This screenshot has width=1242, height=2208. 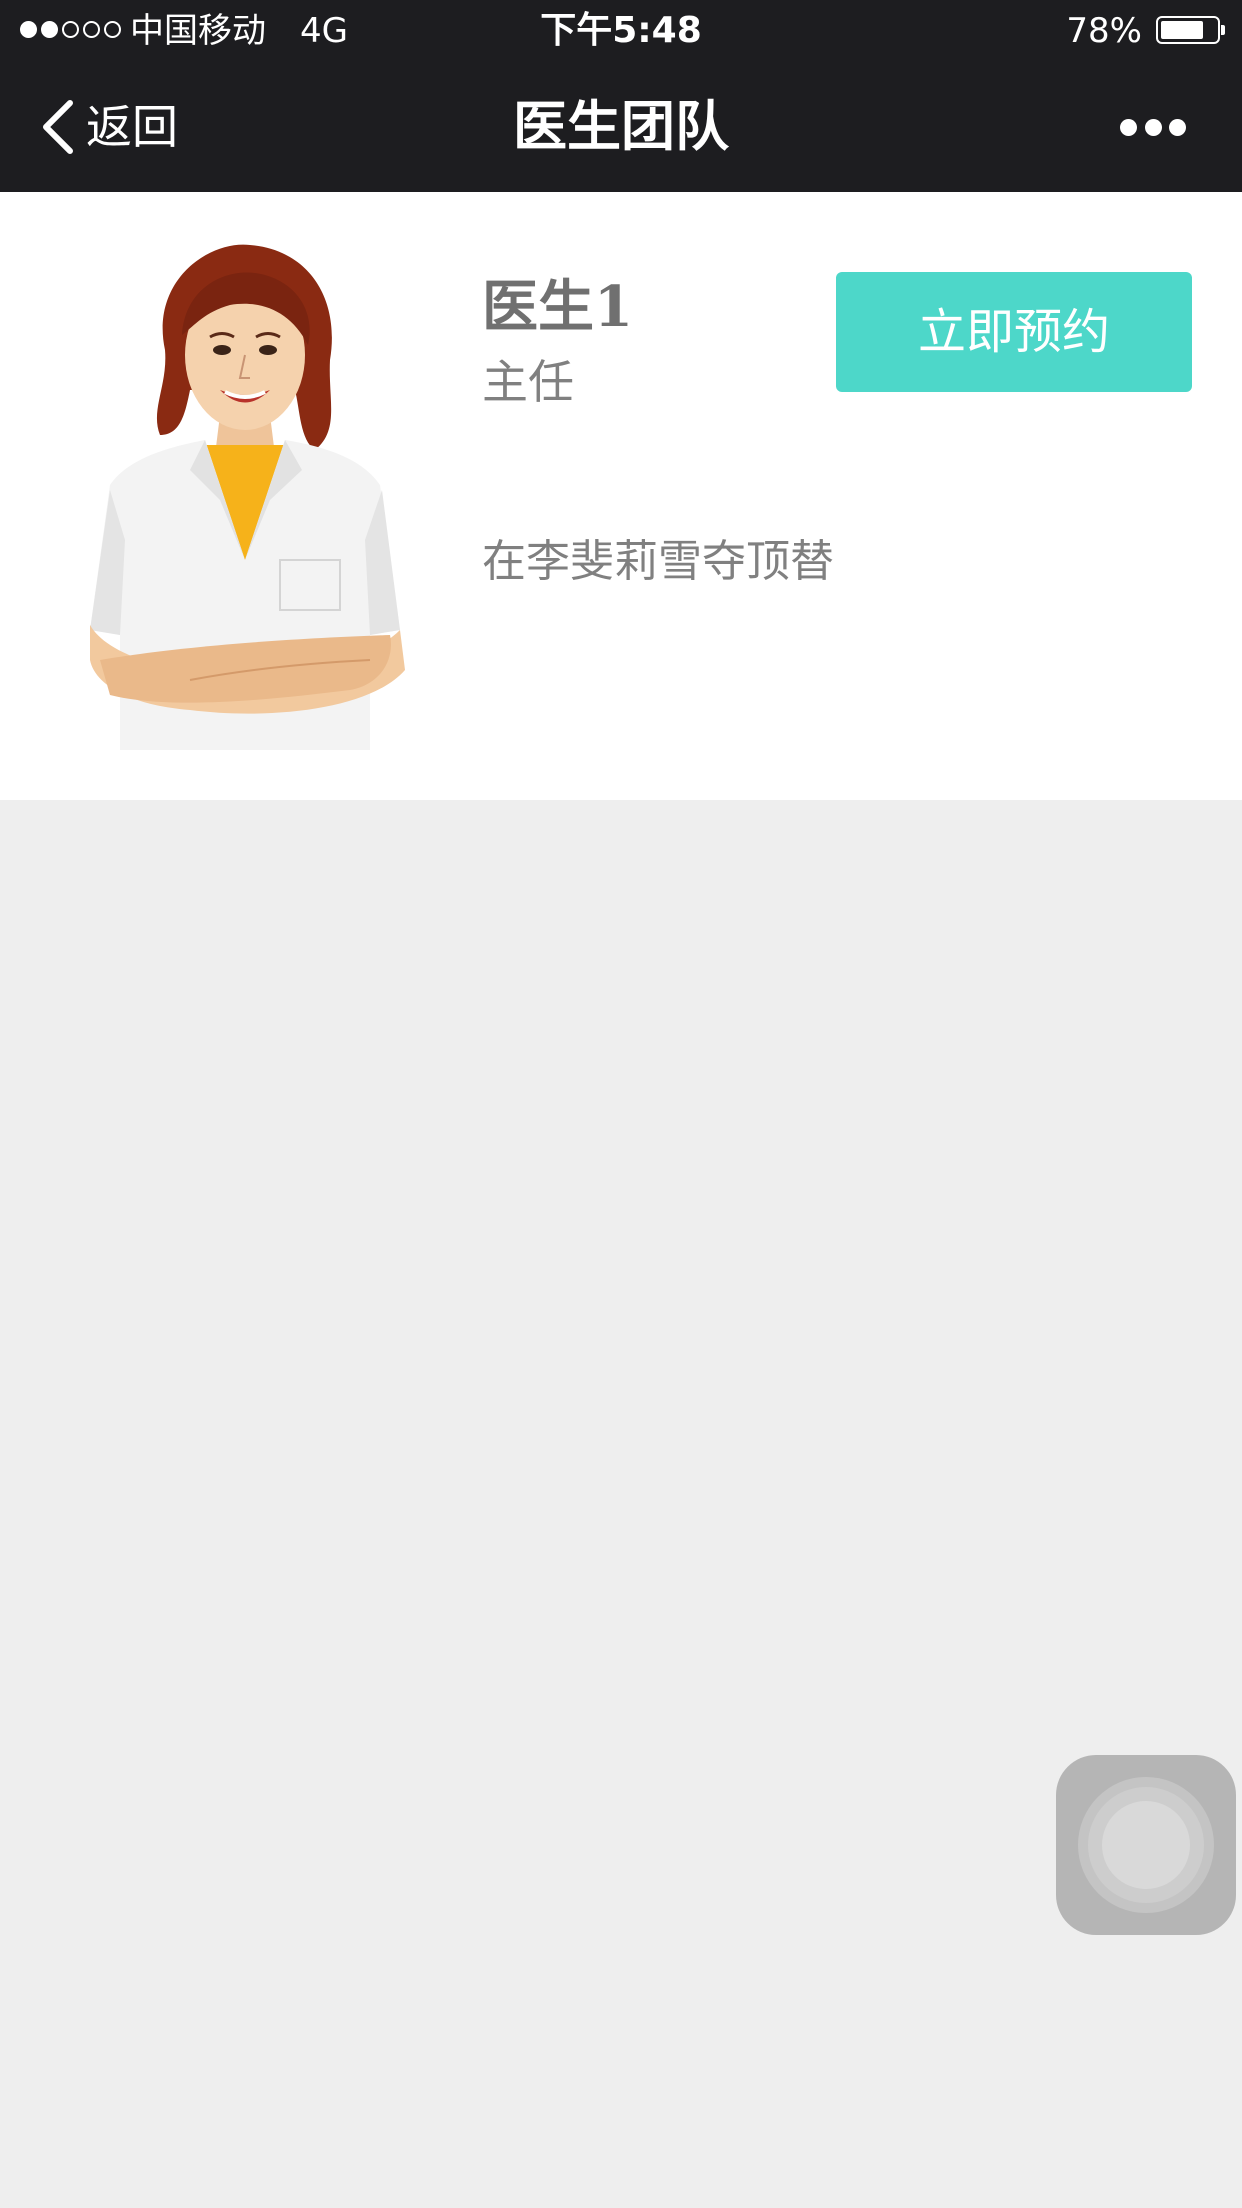 I want to click on doctor-title: 主任, so click(x=528, y=382).